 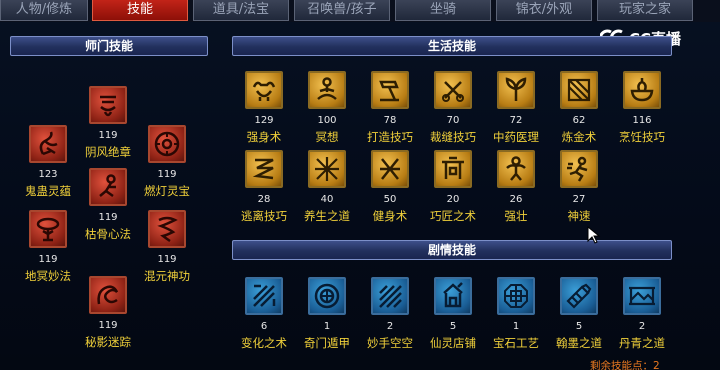 I want to click on lamp-disc-icon, so click(x=167, y=144).